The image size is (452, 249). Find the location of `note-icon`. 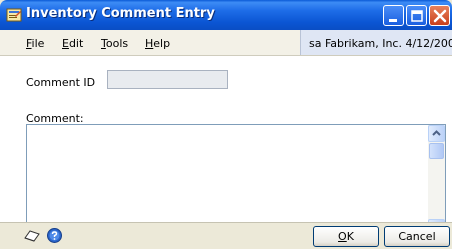

note-icon is located at coordinates (32, 236).